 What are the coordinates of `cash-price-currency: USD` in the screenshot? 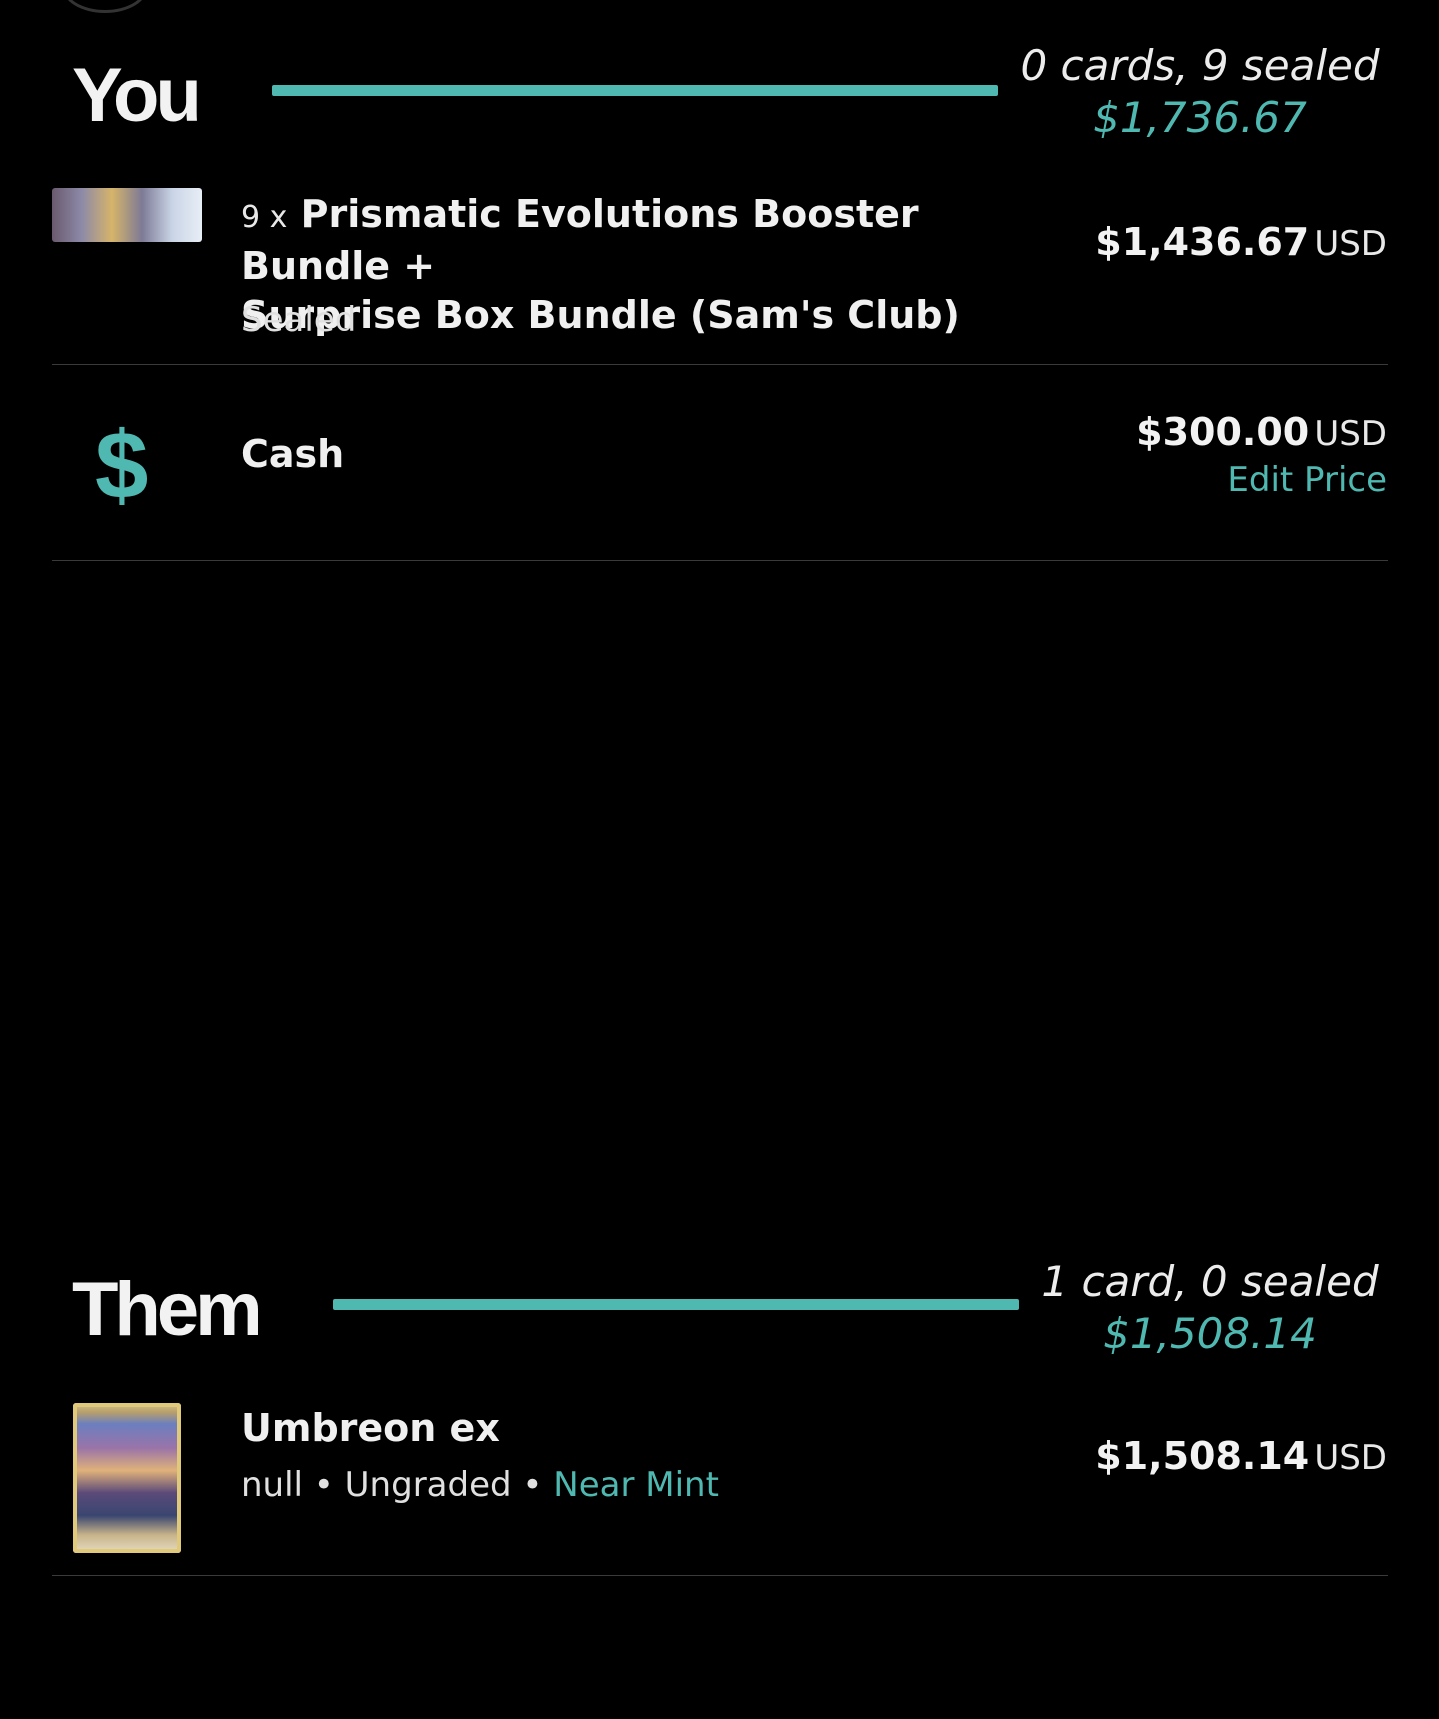 It's located at (1350, 434).